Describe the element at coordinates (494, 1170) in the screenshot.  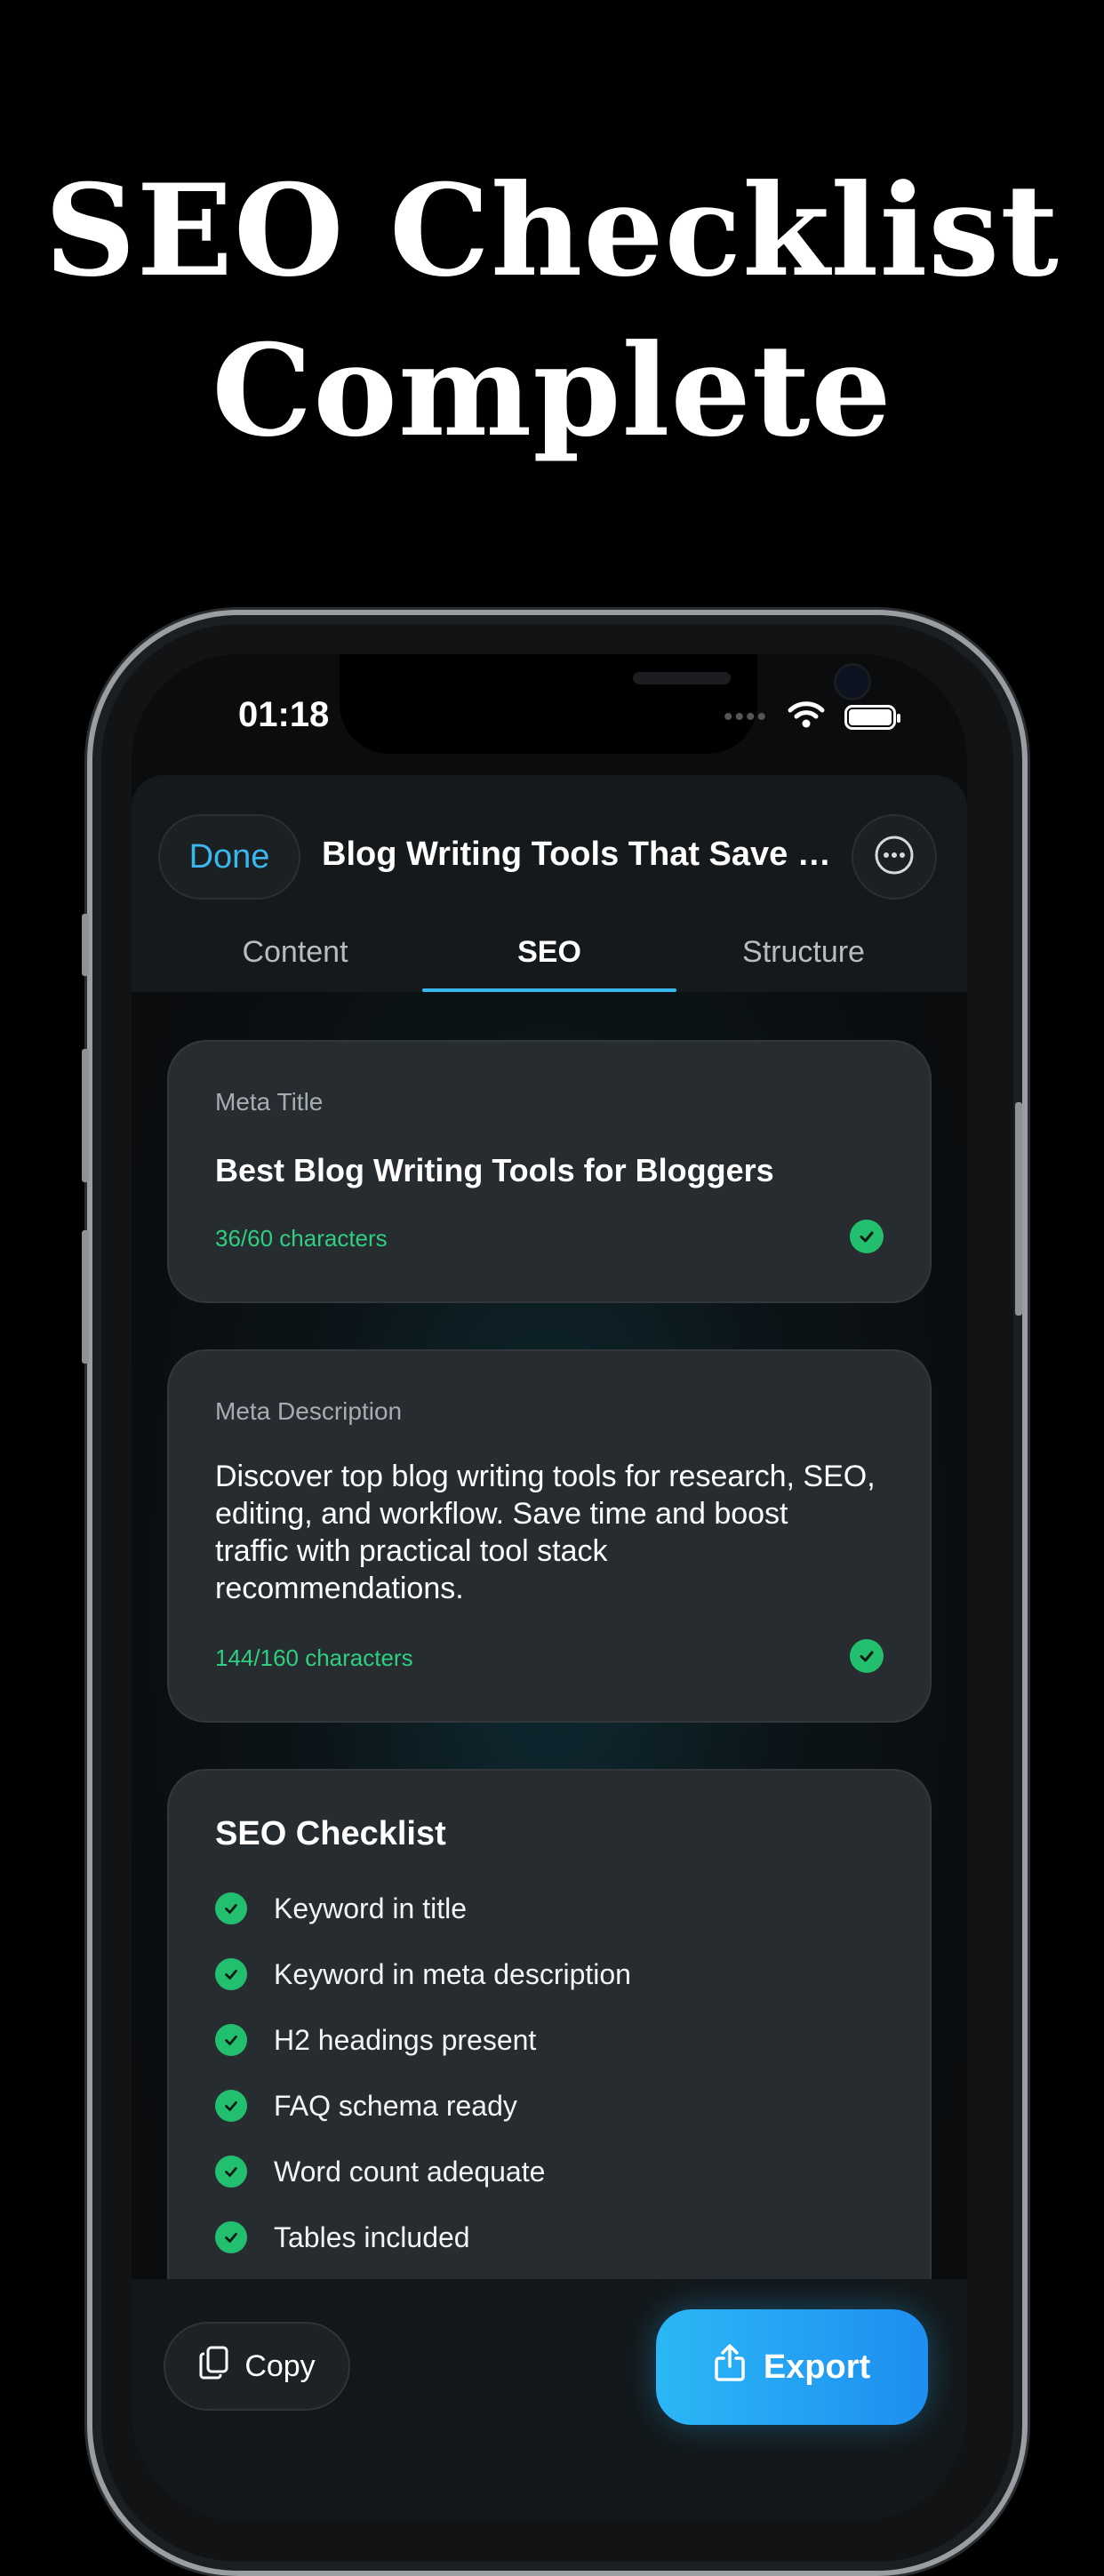
I see `meta-title-value: Best Blog Writing Tools for Bloggers` at that location.